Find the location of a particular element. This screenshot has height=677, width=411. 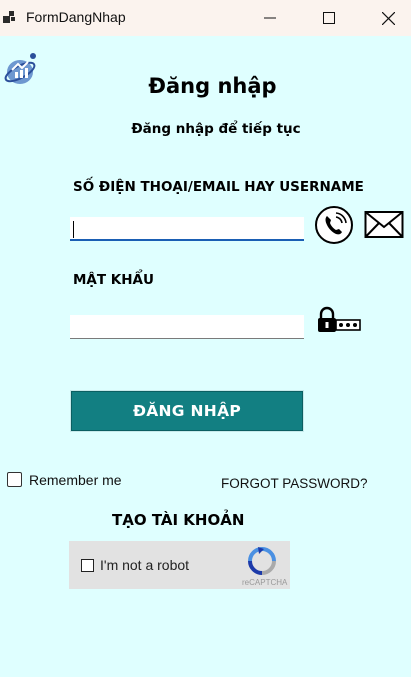

checkbox-box is located at coordinates (14, 479).